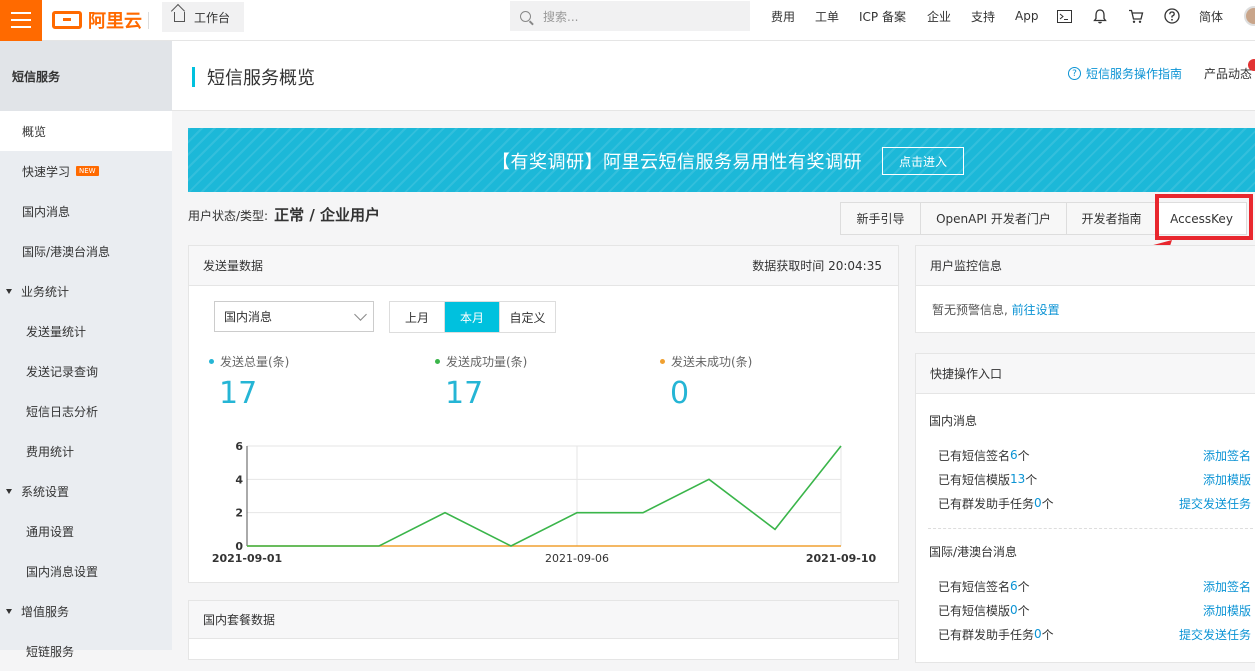 This screenshot has width=1255, height=671. What do you see at coordinates (923, 161) in the screenshot?
I see `banner-enter-button: 点击进入` at bounding box center [923, 161].